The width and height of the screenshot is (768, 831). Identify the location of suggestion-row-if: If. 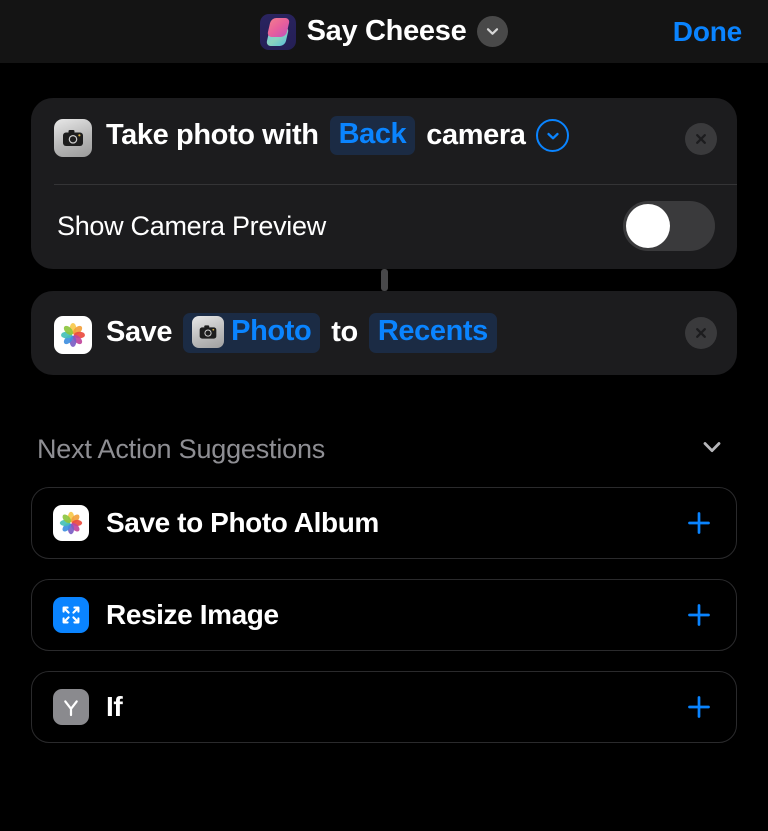
(384, 707).